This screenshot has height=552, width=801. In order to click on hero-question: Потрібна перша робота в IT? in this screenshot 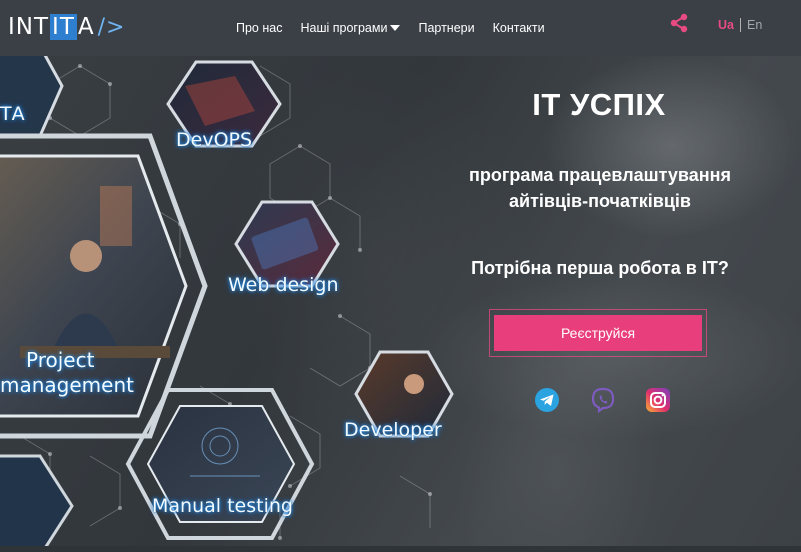, I will do `click(600, 268)`.